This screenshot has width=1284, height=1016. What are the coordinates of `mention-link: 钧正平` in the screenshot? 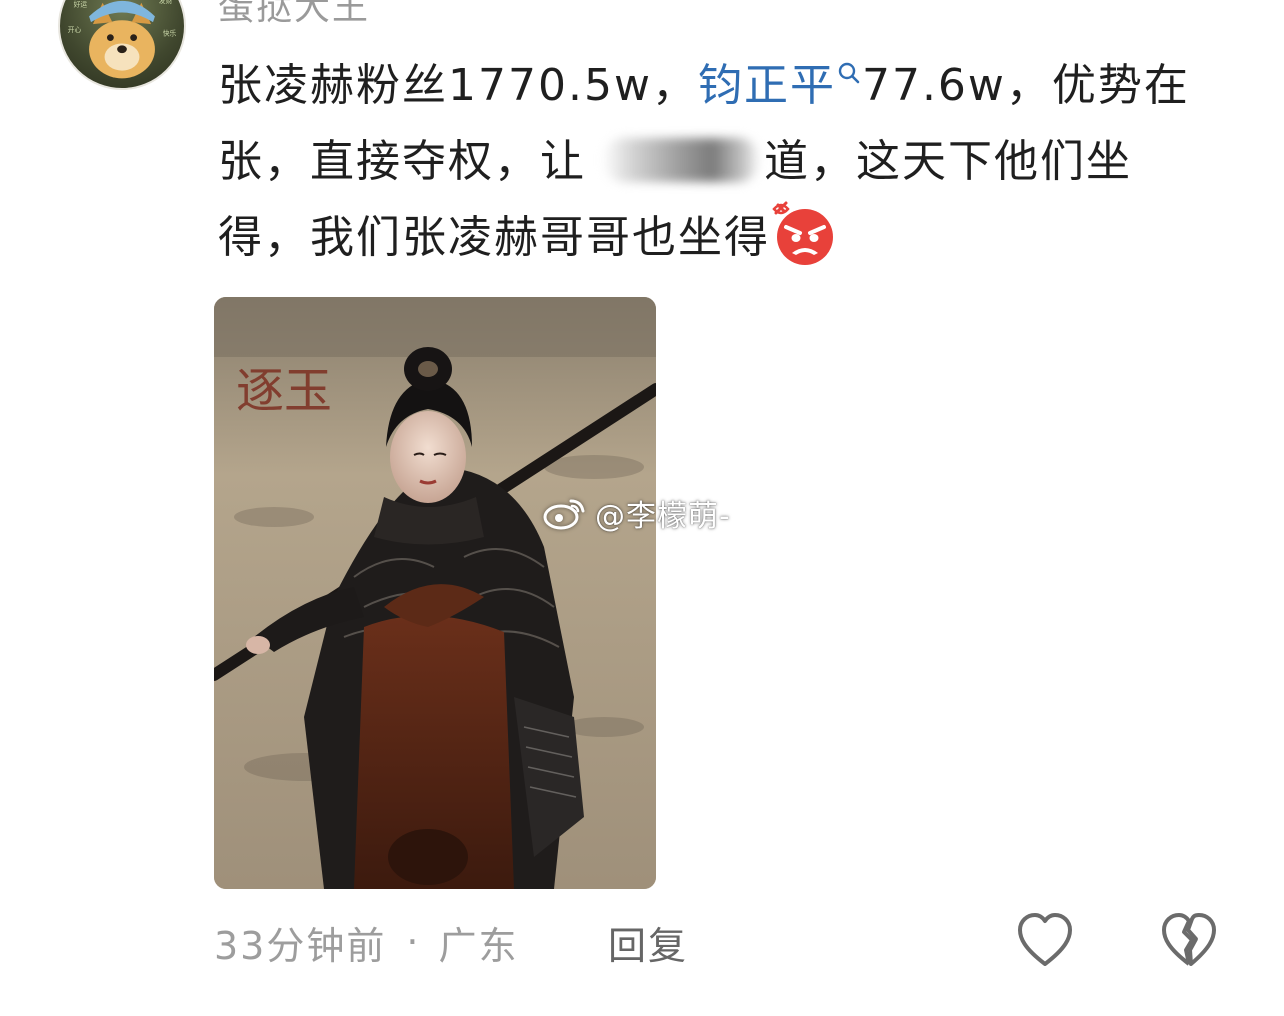 It's located at (767, 85).